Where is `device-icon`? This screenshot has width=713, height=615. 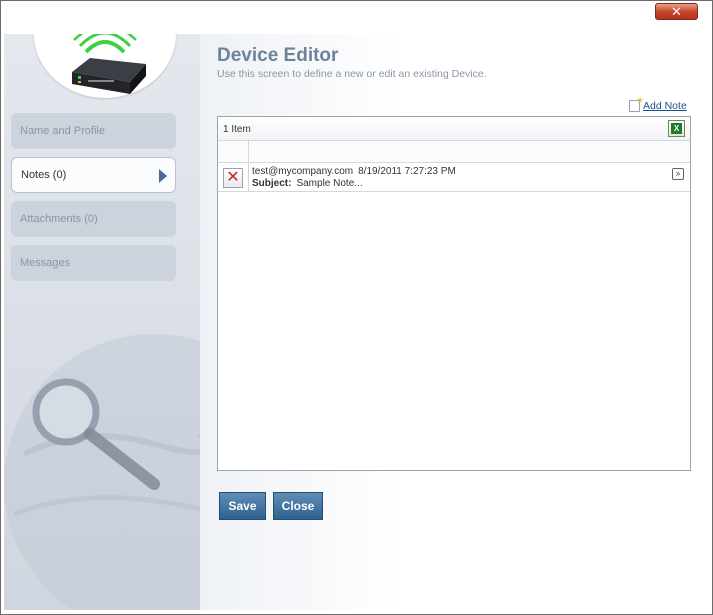 device-icon is located at coordinates (109, 64).